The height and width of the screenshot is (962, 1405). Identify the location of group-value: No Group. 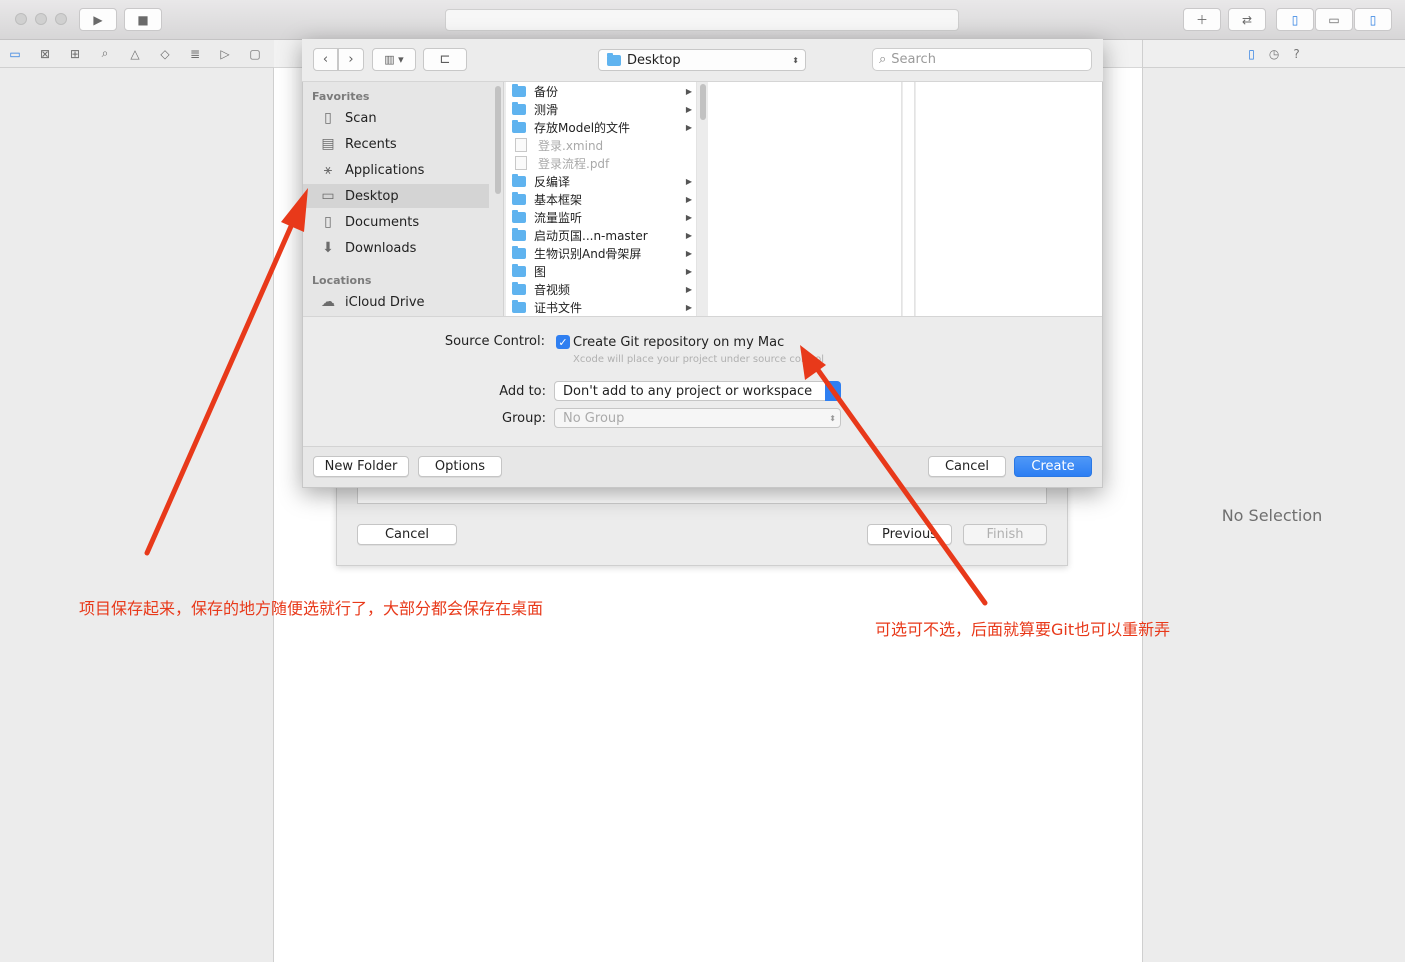
(594, 418).